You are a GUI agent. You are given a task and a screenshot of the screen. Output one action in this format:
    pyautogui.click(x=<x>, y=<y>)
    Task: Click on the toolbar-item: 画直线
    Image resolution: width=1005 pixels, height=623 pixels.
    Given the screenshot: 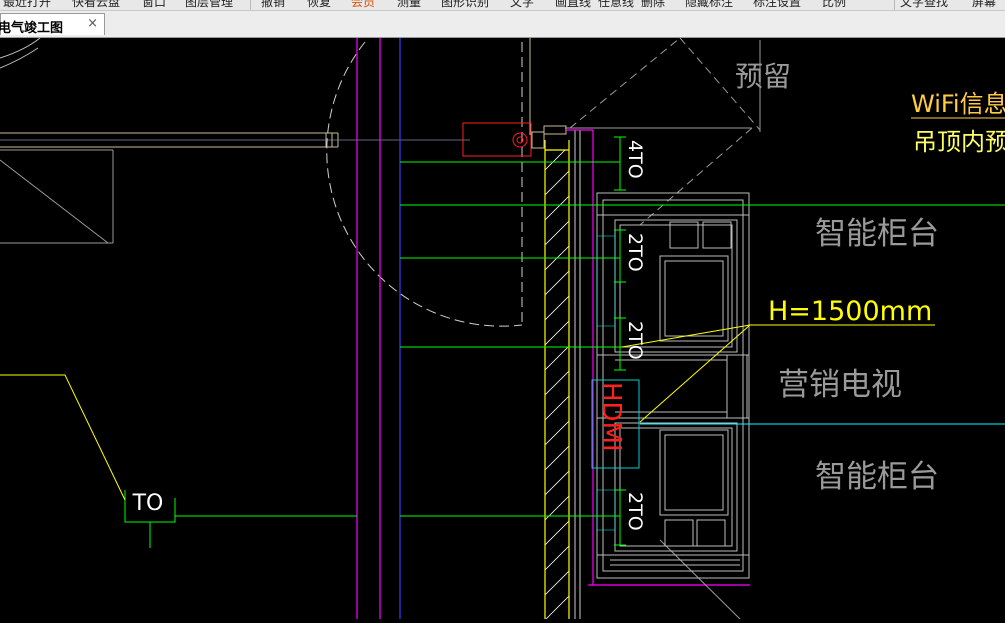 What is the action you would take?
    pyautogui.click(x=573, y=5)
    